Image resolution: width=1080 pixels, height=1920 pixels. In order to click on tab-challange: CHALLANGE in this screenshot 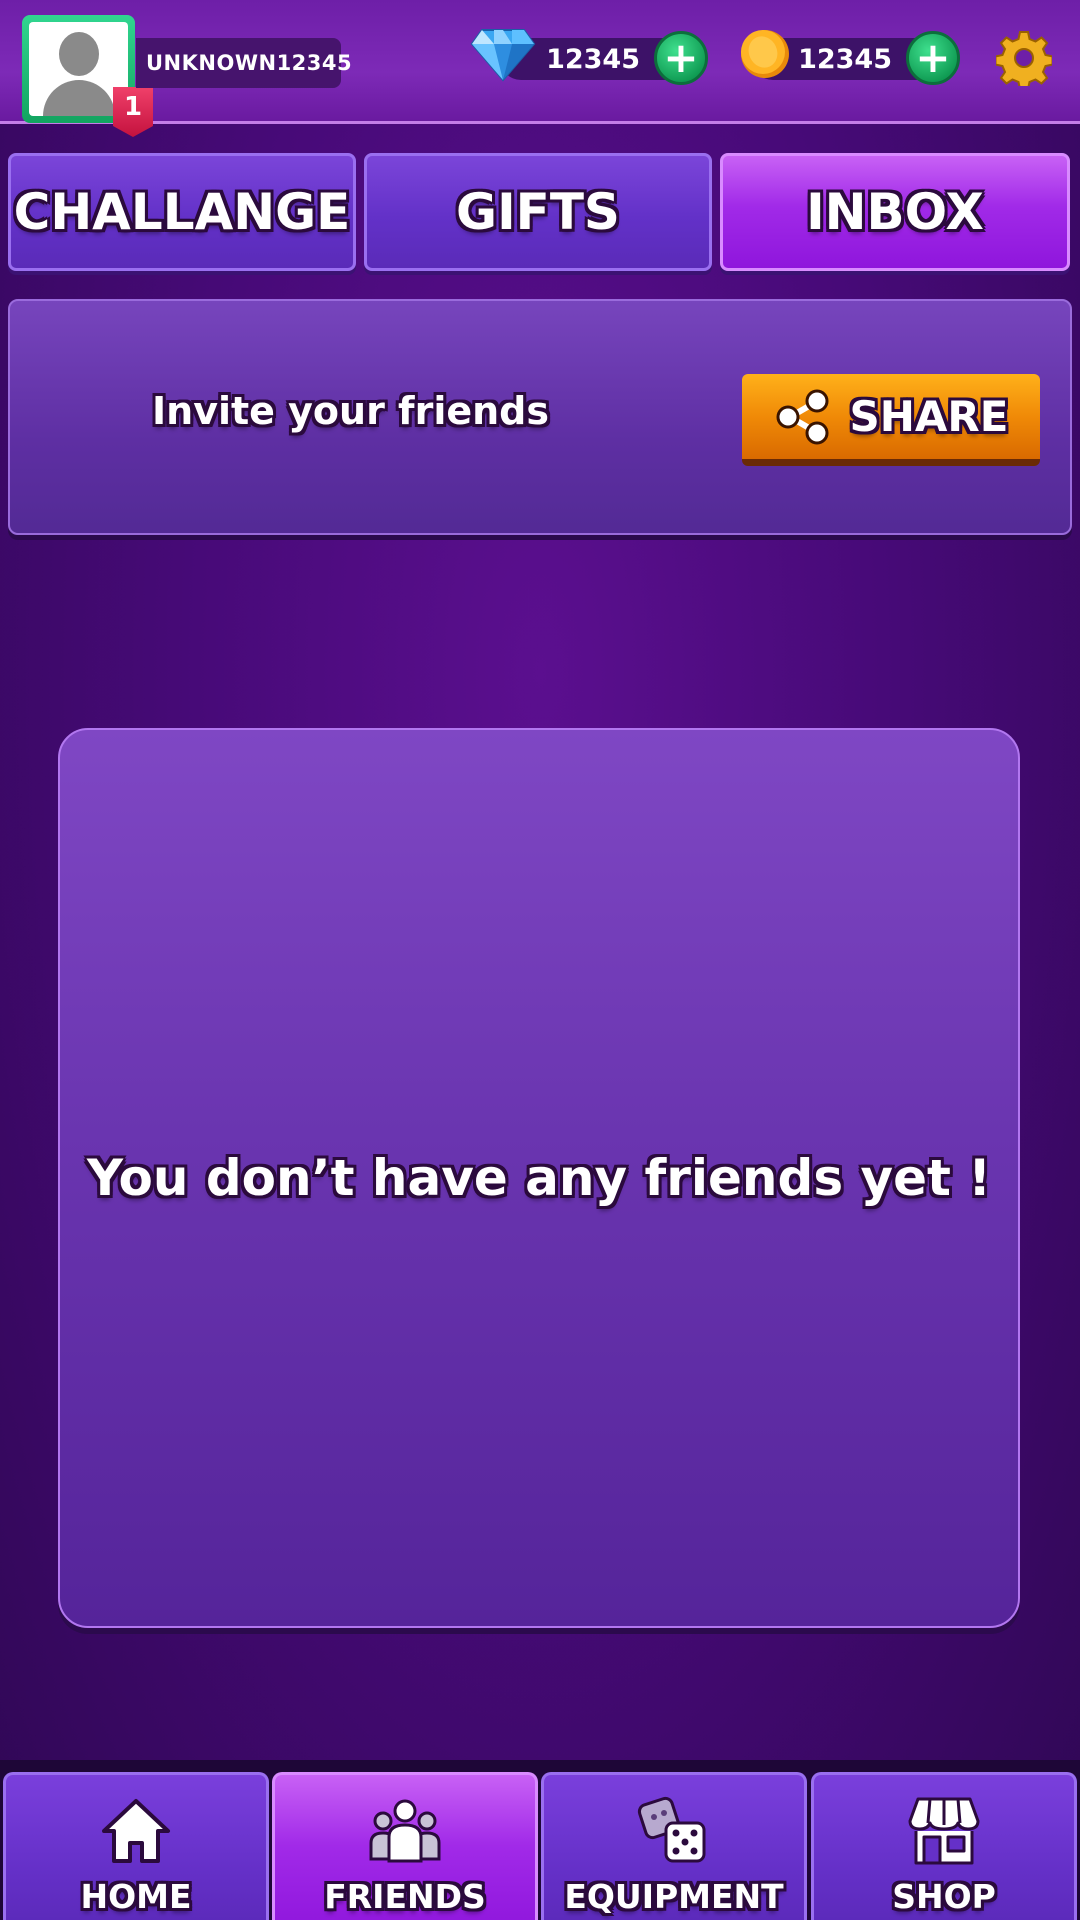, I will do `click(182, 212)`.